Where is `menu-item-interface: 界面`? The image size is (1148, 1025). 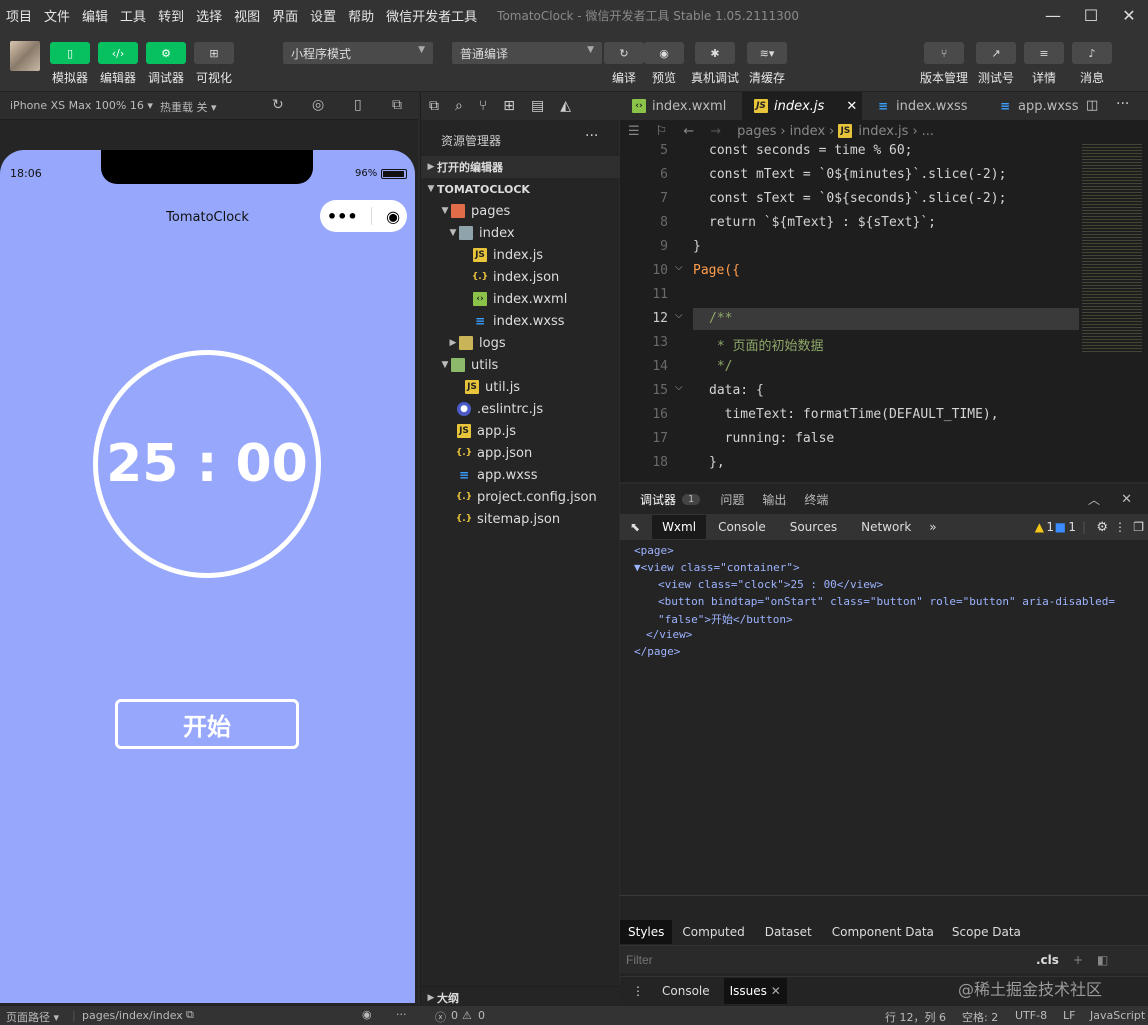
menu-item-interface: 界面 is located at coordinates (285, 15).